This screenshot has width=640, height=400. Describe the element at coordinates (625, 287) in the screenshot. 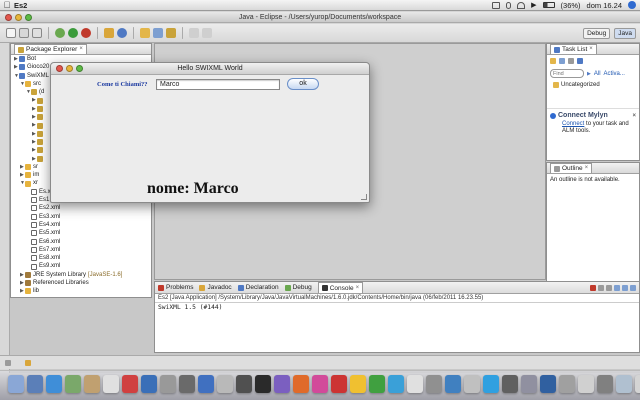

I see `pin-console-icon` at that location.